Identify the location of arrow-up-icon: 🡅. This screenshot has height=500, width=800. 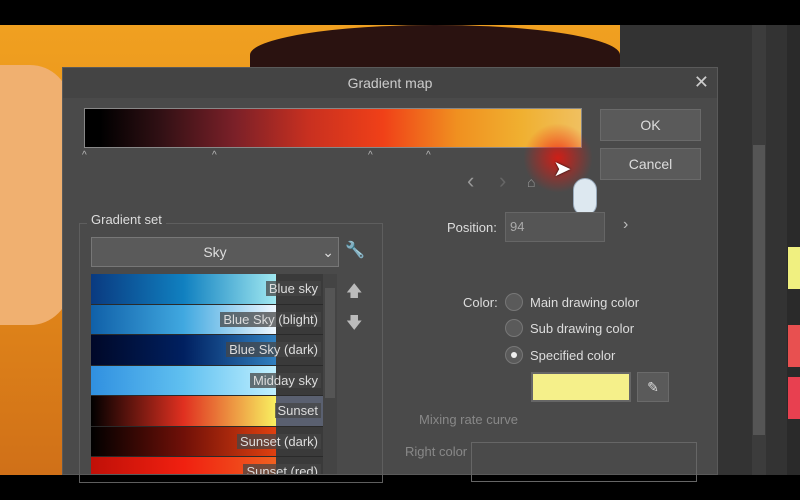
(354, 293).